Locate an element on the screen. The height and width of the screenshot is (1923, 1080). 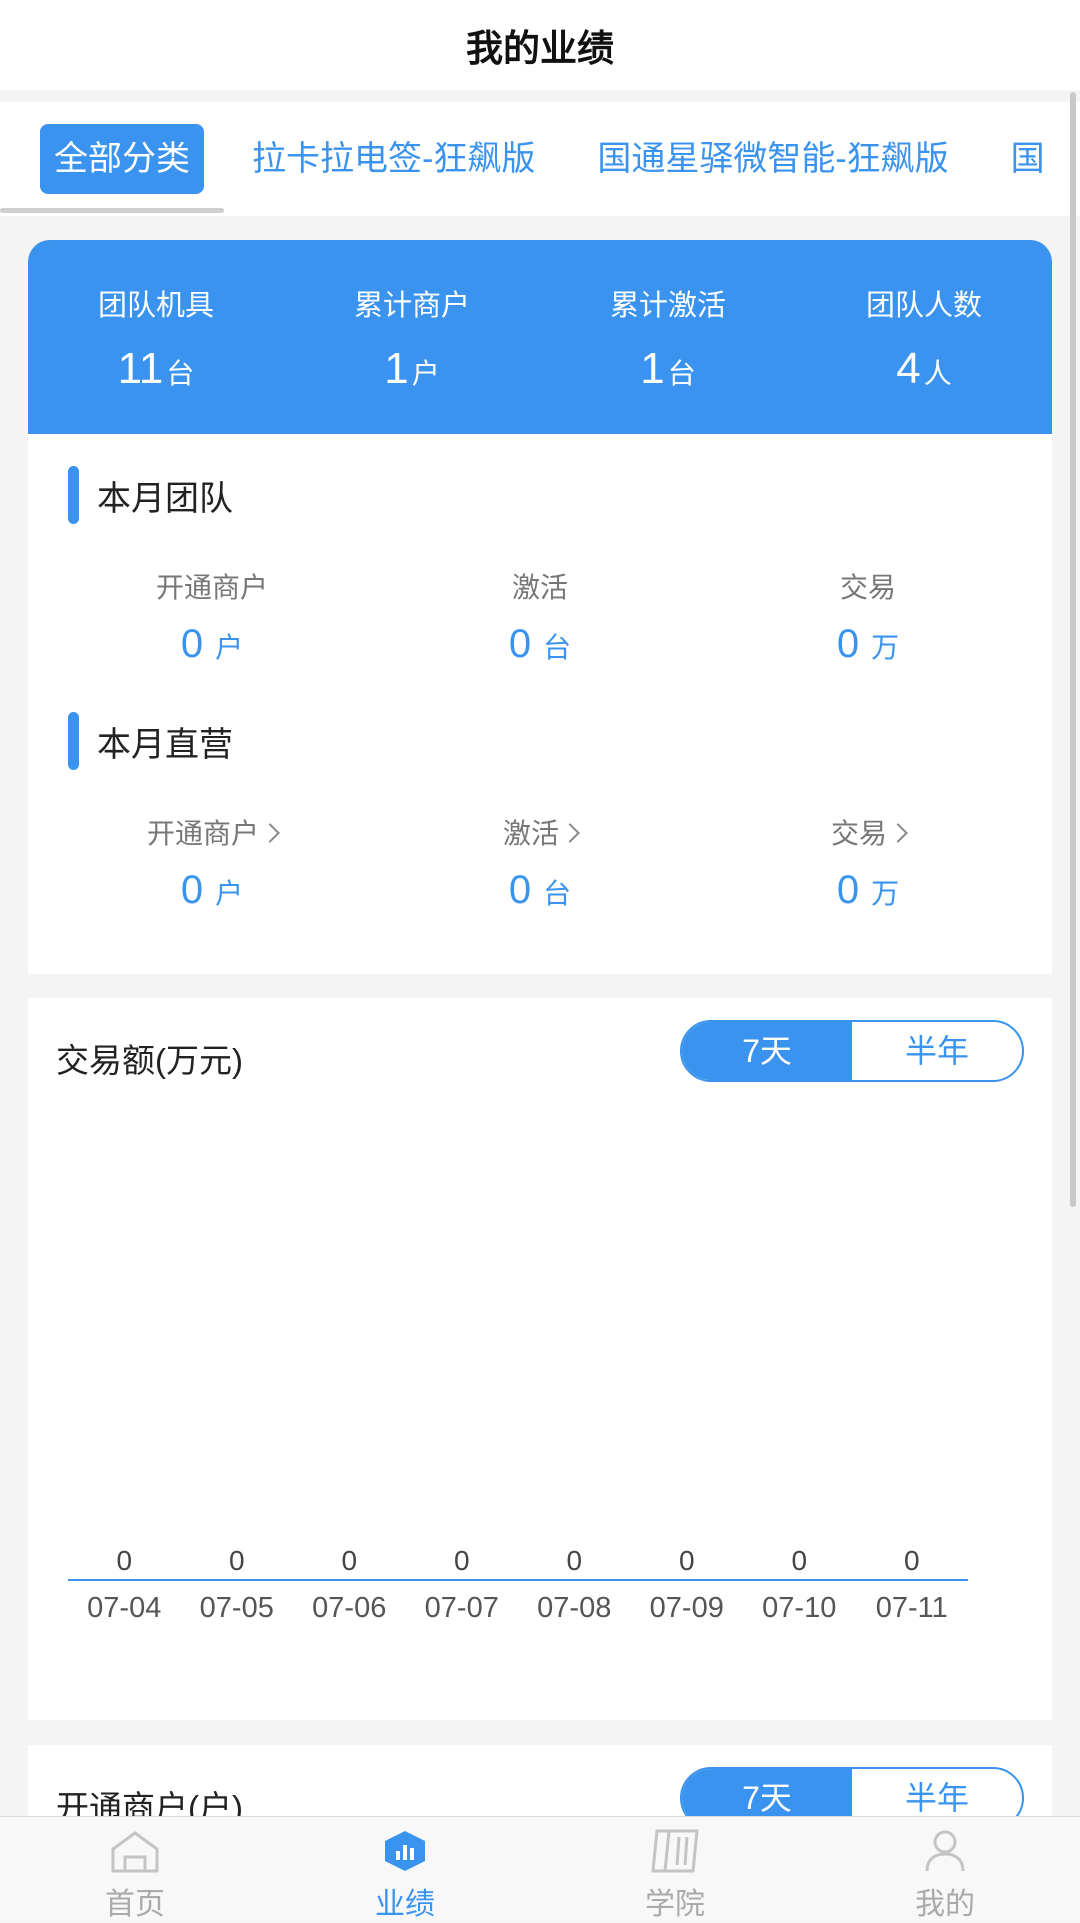
nav-home: 首页 is located at coordinates (135, 1869).